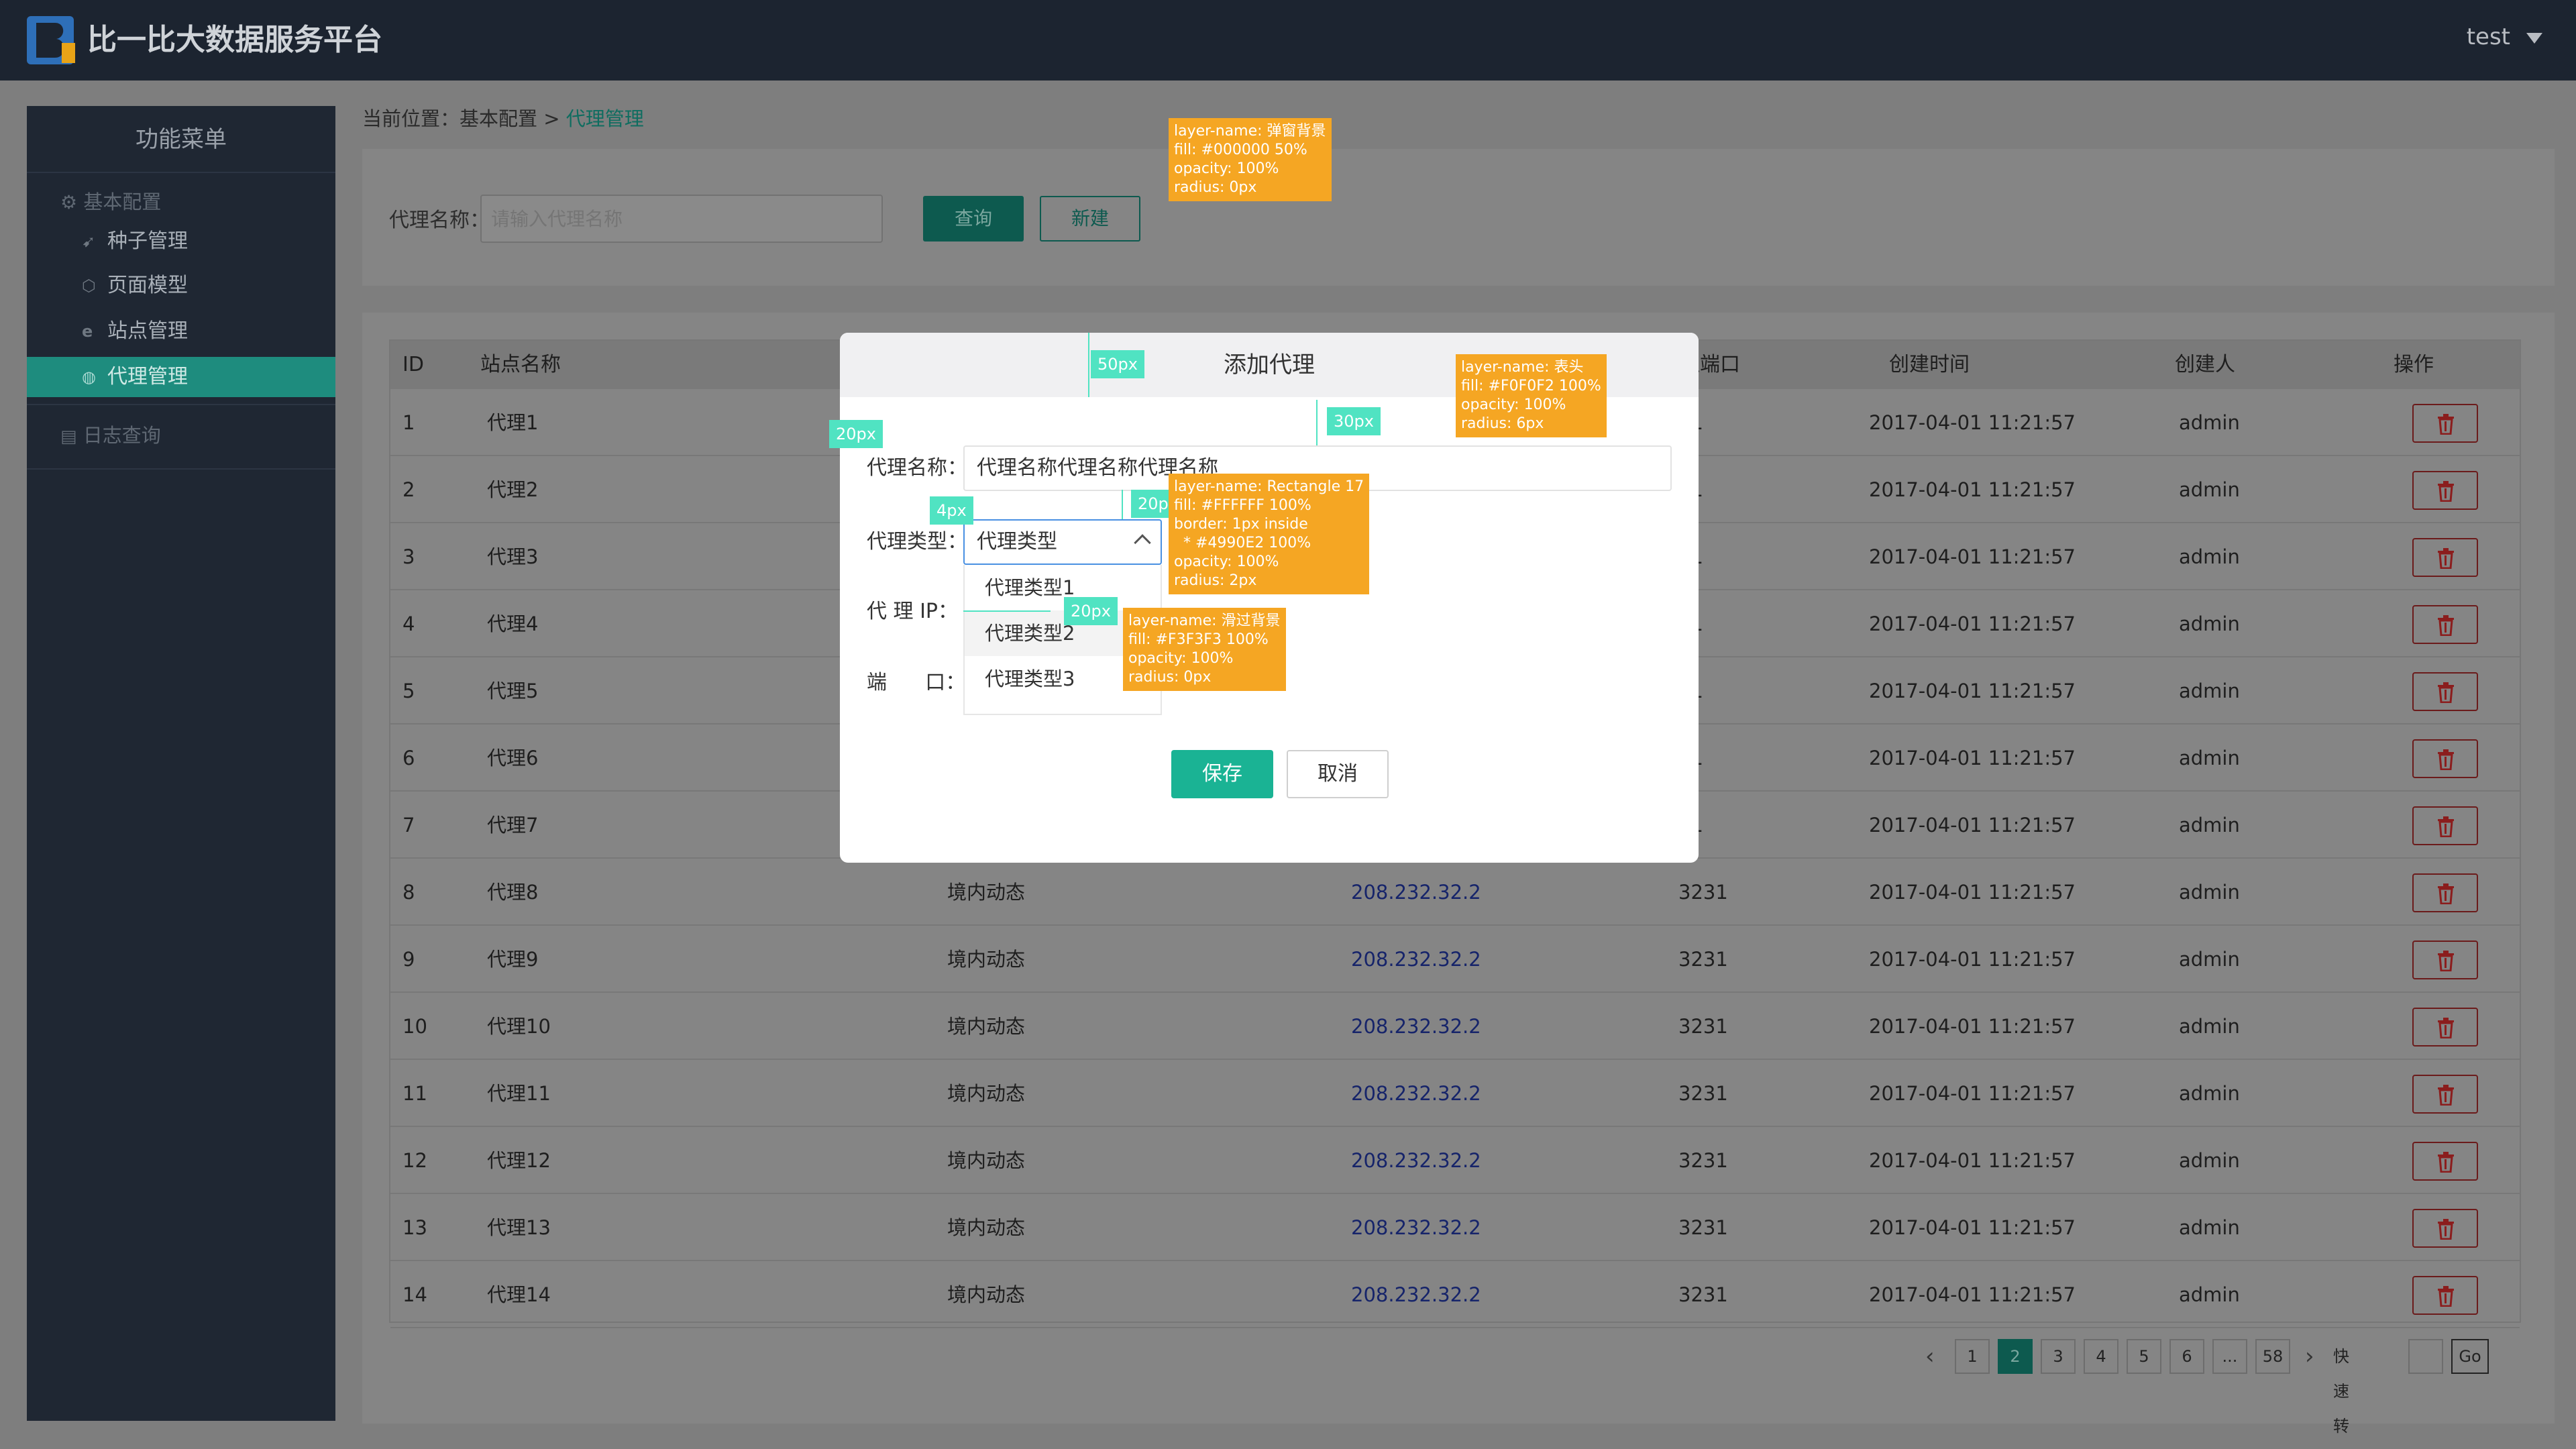 This screenshot has width=2576, height=1449. Describe the element at coordinates (408, 758) in the screenshot. I see `cell-id: 6` at that location.